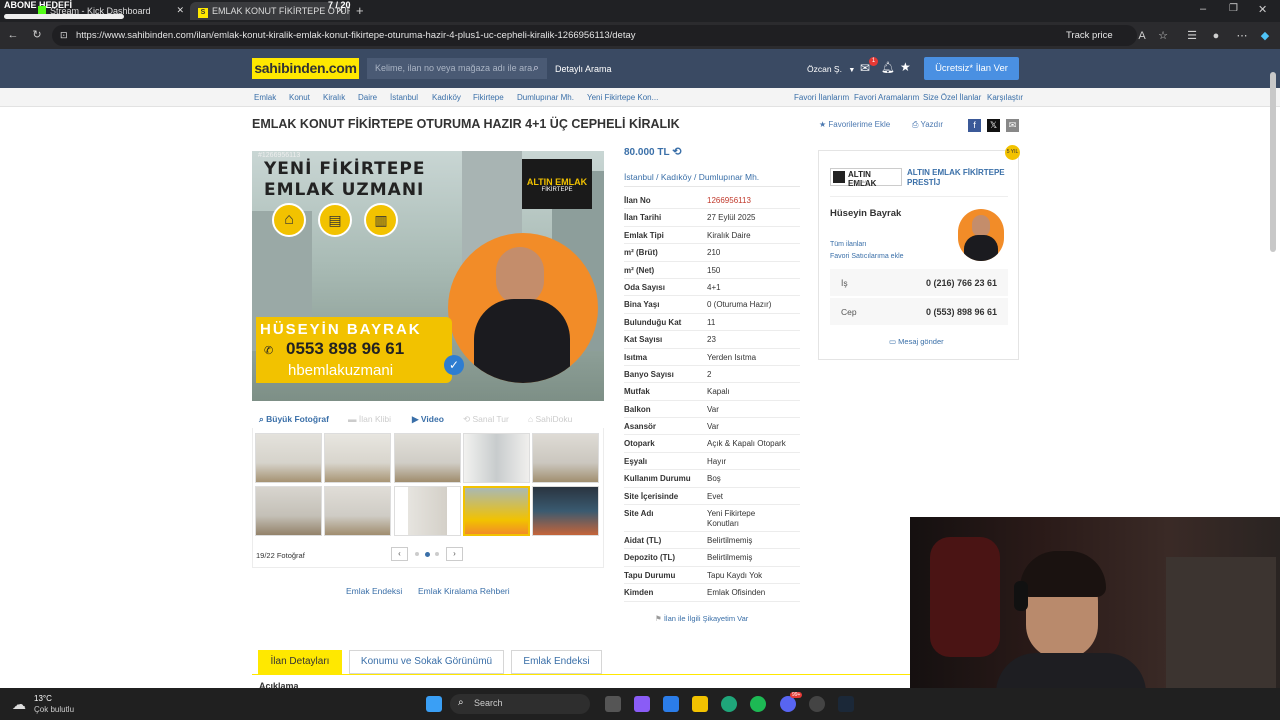 The height and width of the screenshot is (720, 1280). I want to click on all-listings-link: Tüm ilanları, so click(848, 244).